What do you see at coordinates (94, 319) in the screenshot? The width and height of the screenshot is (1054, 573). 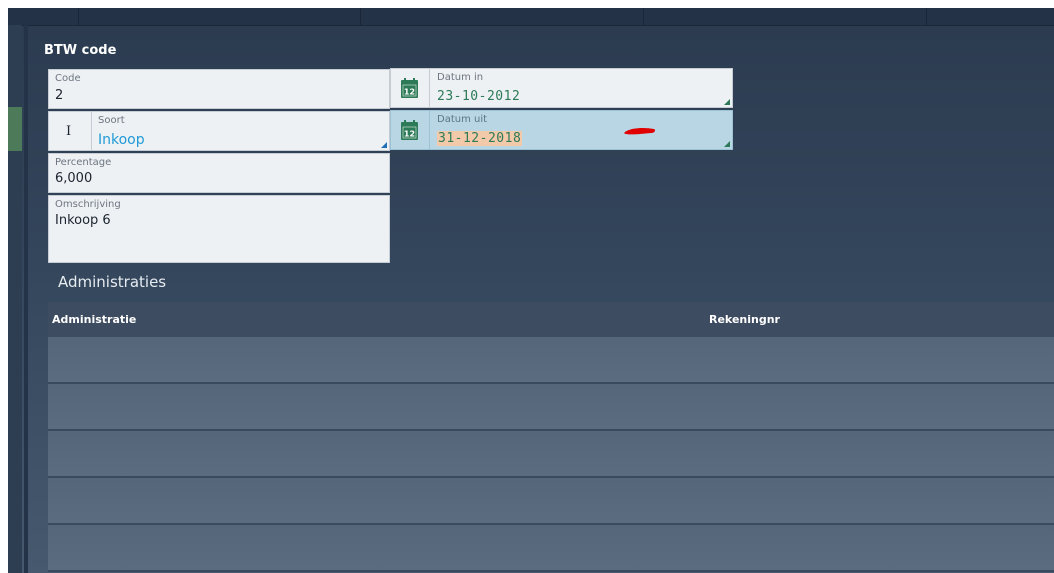 I see `column-header-administratie: Administratie` at bounding box center [94, 319].